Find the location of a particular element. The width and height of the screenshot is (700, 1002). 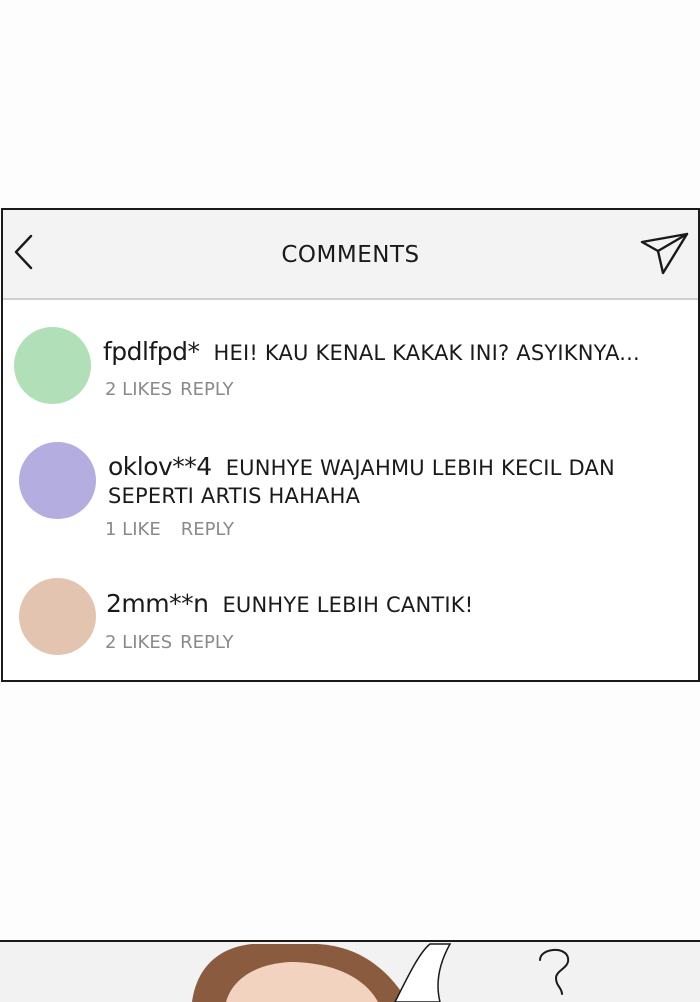

comment-item: 2mm**n EUNHYE LEBIH CANTIK! 2 LIKES REPLY is located at coordinates (350, 617).